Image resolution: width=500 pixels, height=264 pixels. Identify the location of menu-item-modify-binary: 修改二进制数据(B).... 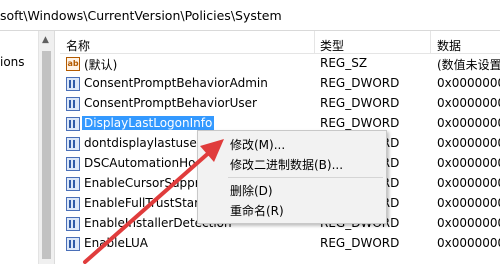
(286, 164).